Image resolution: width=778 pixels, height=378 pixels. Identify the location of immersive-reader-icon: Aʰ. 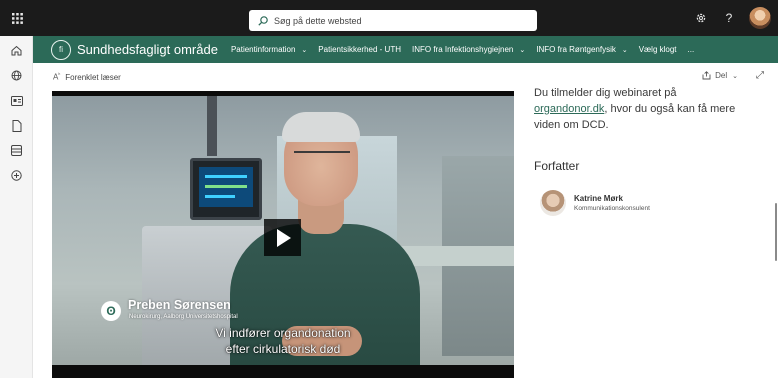
(57, 77).